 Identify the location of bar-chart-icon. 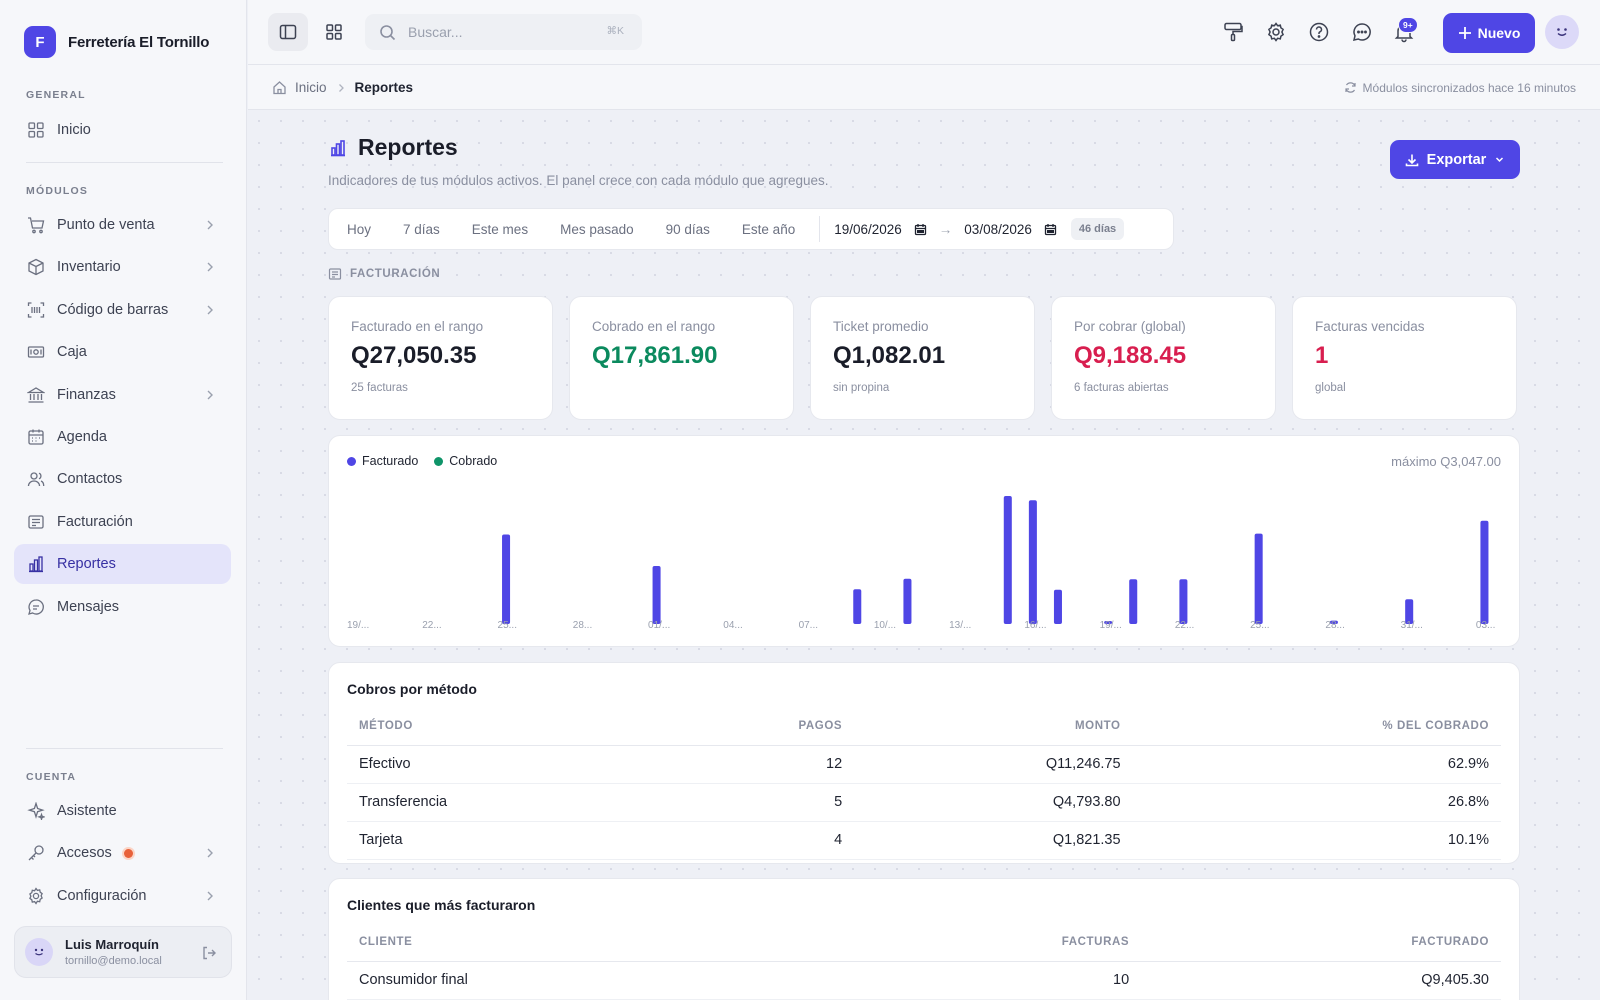
(36, 564).